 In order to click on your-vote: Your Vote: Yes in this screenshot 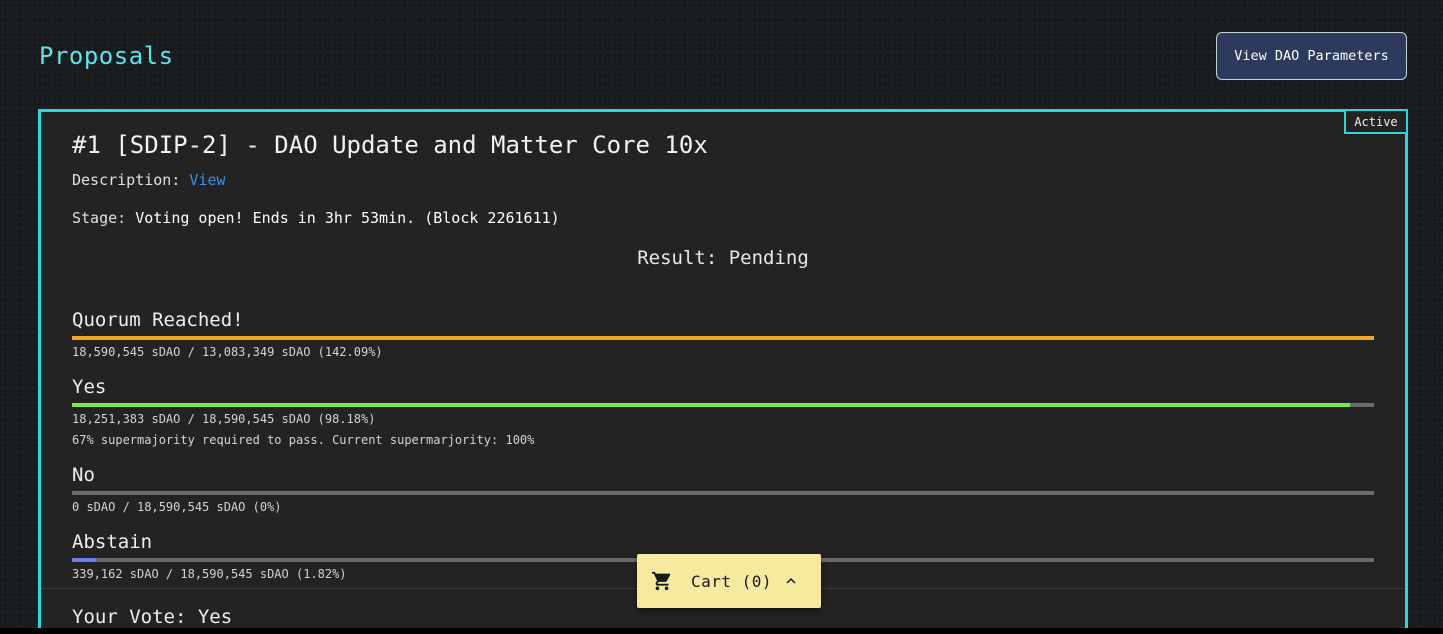, I will do `click(152, 617)`.